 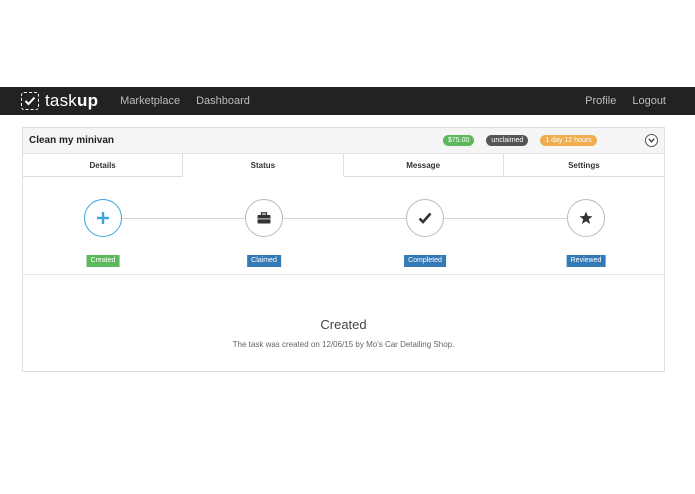 I want to click on step-label-completed: Completed, so click(x=425, y=261).